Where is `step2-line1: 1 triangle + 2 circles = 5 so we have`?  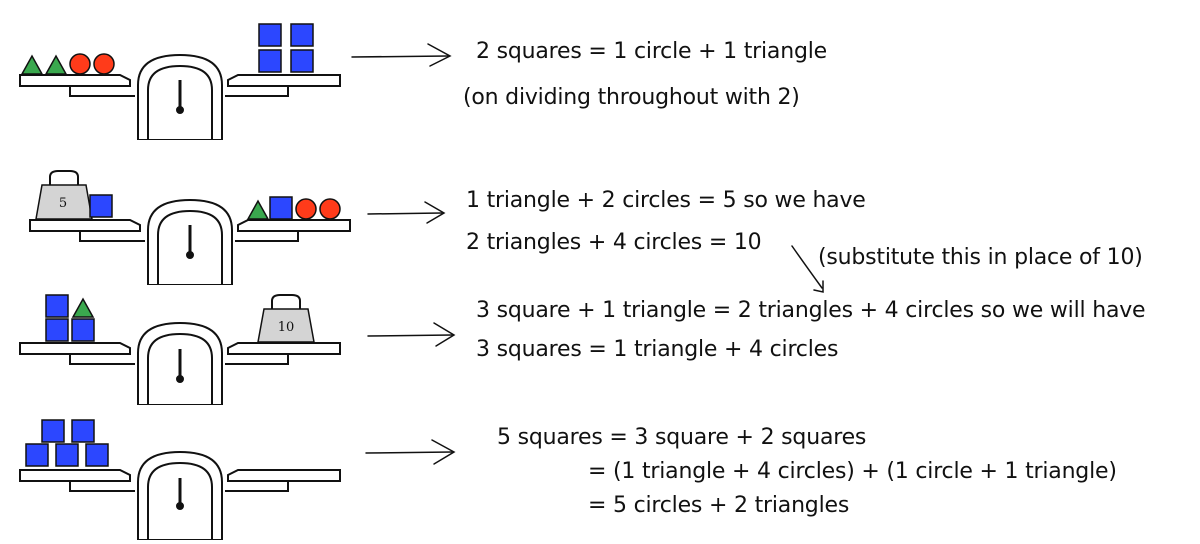
step2-line1: 1 triangle + 2 circles = 5 so we have is located at coordinates (666, 200).